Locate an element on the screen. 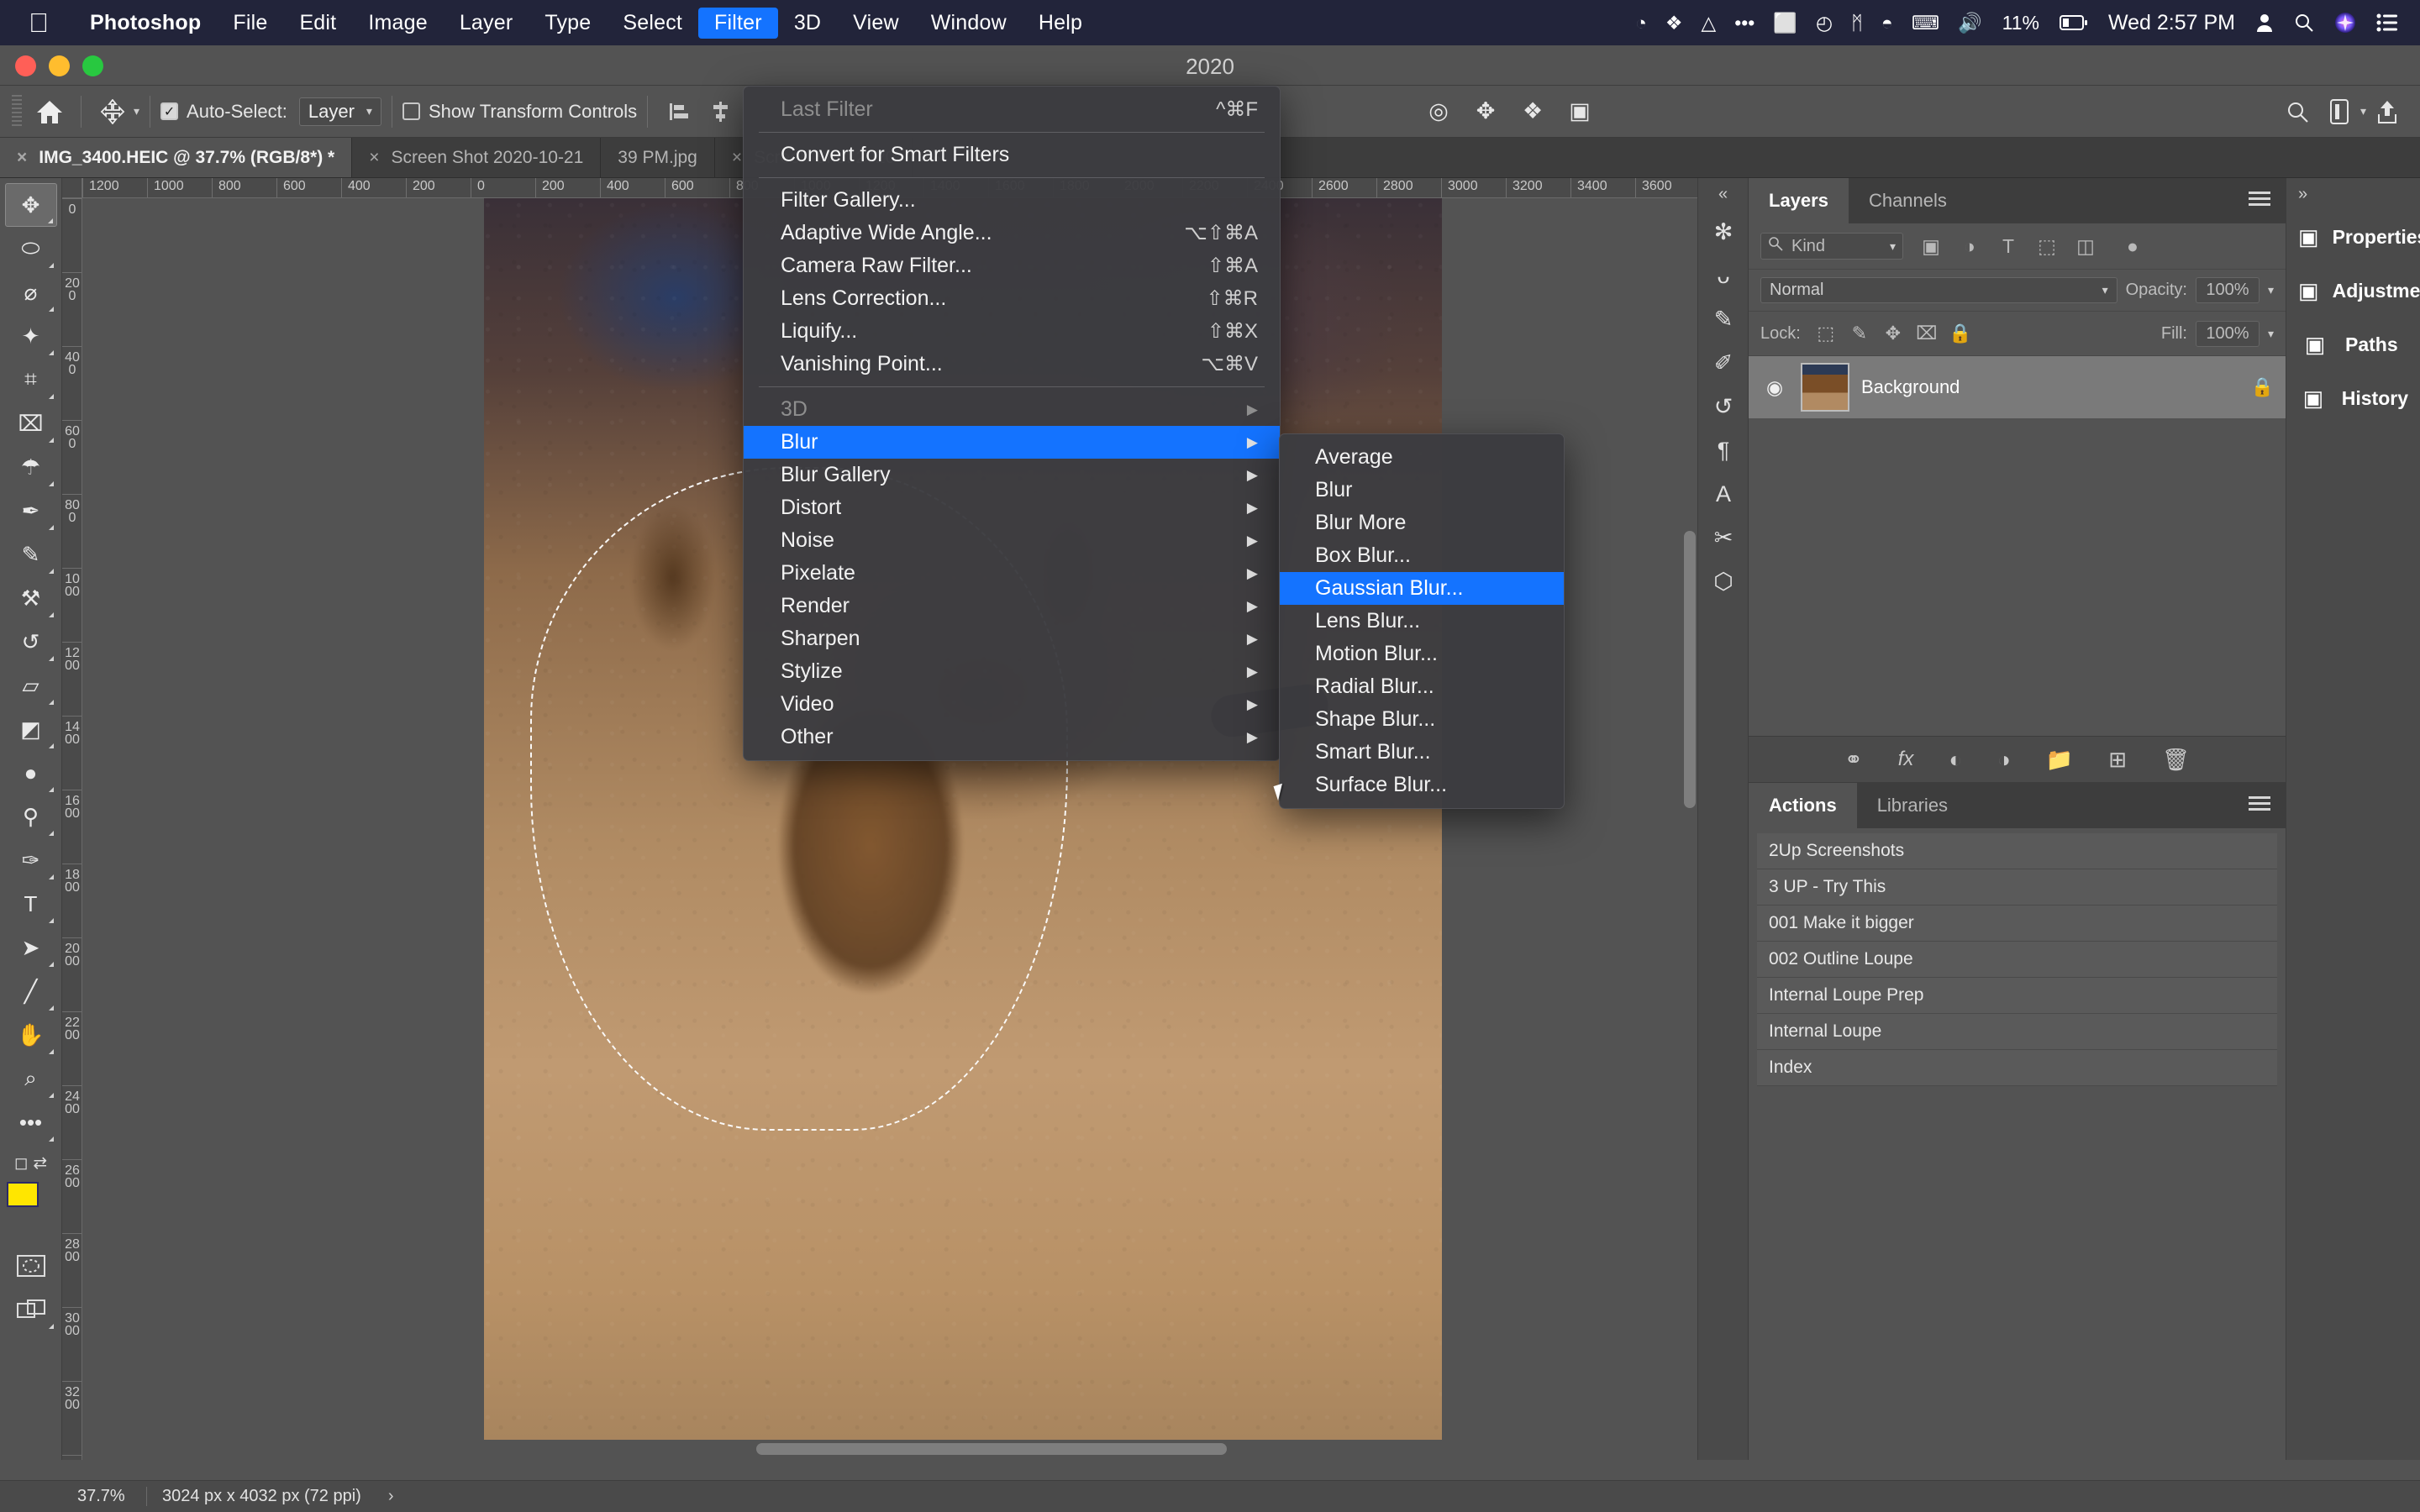 The height and width of the screenshot is (1512, 2420). filter-menu-item: Camera Raw Filter... ⇧⌘A is located at coordinates (1012, 265).